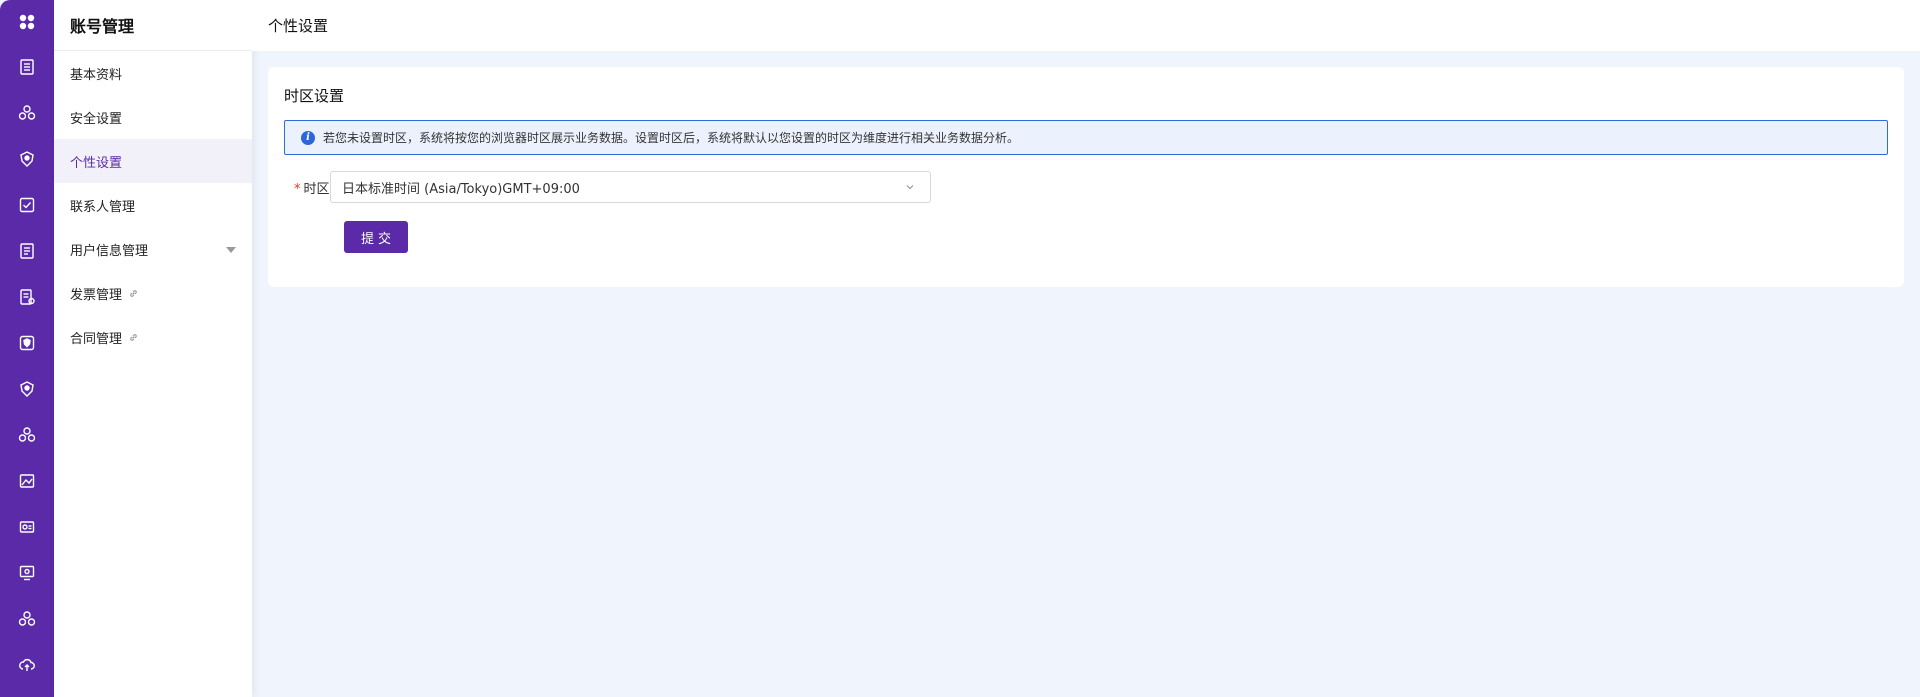 This screenshot has width=1920, height=697. I want to click on apps-icon, so click(27, 22).